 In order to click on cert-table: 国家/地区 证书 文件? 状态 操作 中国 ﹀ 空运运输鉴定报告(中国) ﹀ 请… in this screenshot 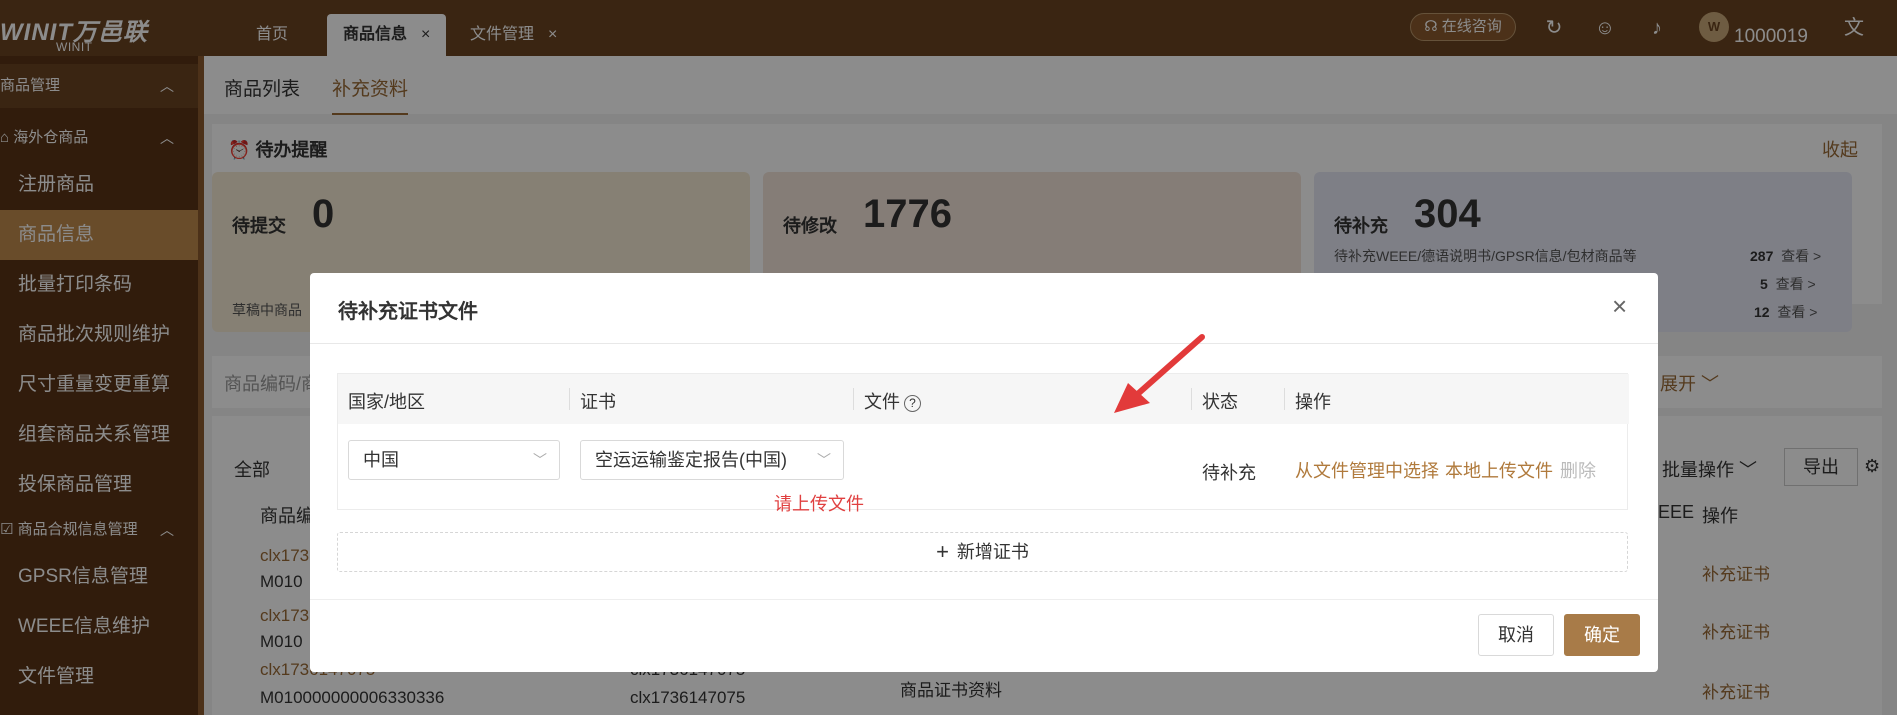, I will do `click(983, 443)`.